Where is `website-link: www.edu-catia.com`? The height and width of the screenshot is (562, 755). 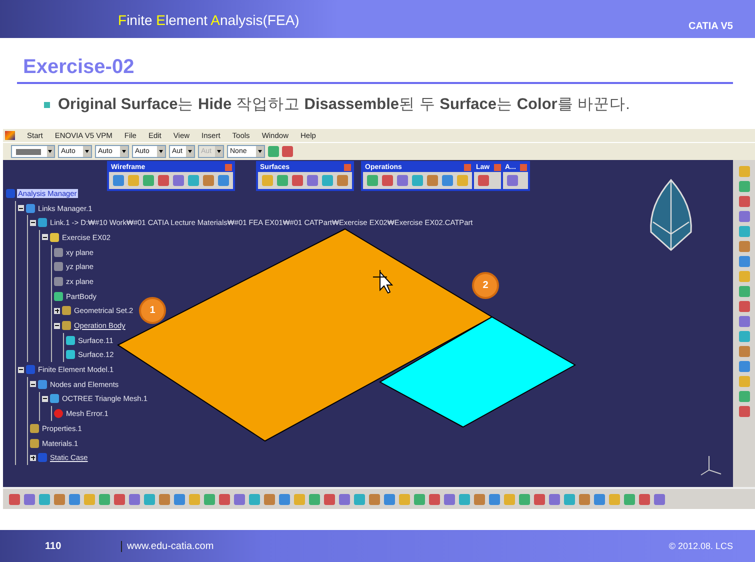 website-link: www.edu-catia.com is located at coordinates (167, 546).